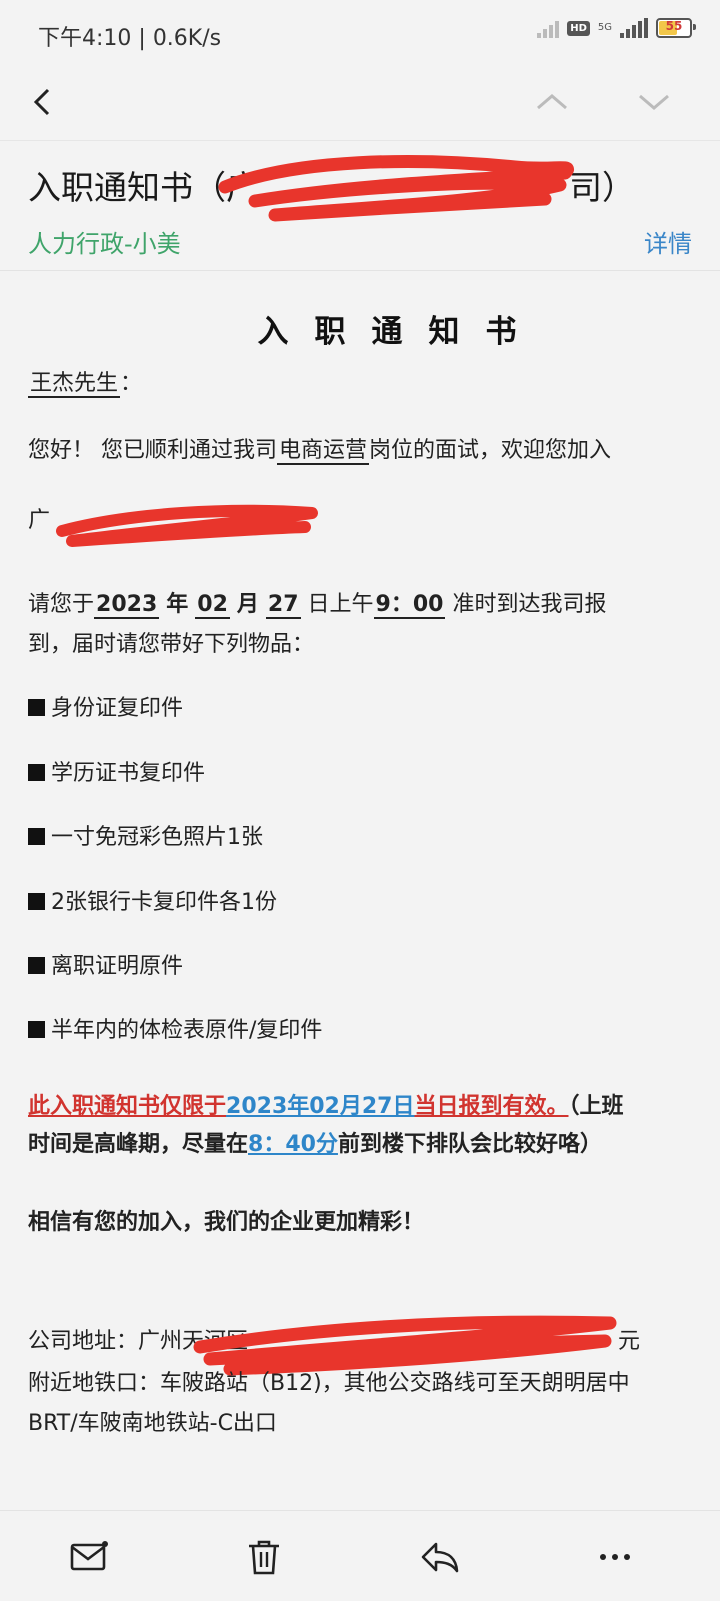 The image size is (720, 1601). What do you see at coordinates (127, 605) in the screenshot?
I see `report-year: 2023` at bounding box center [127, 605].